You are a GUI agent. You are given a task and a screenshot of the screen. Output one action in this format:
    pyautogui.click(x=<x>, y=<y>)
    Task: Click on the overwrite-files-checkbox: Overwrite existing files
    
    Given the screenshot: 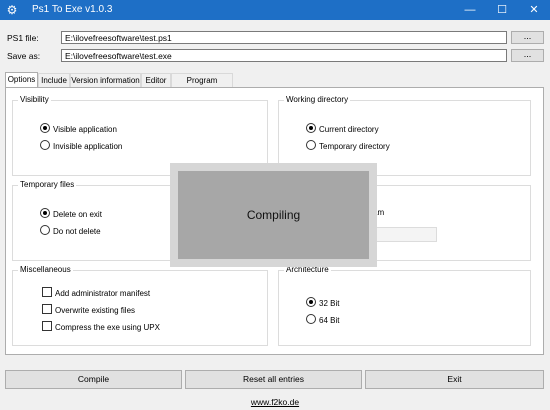 What is the action you would take?
    pyautogui.click(x=88, y=309)
    